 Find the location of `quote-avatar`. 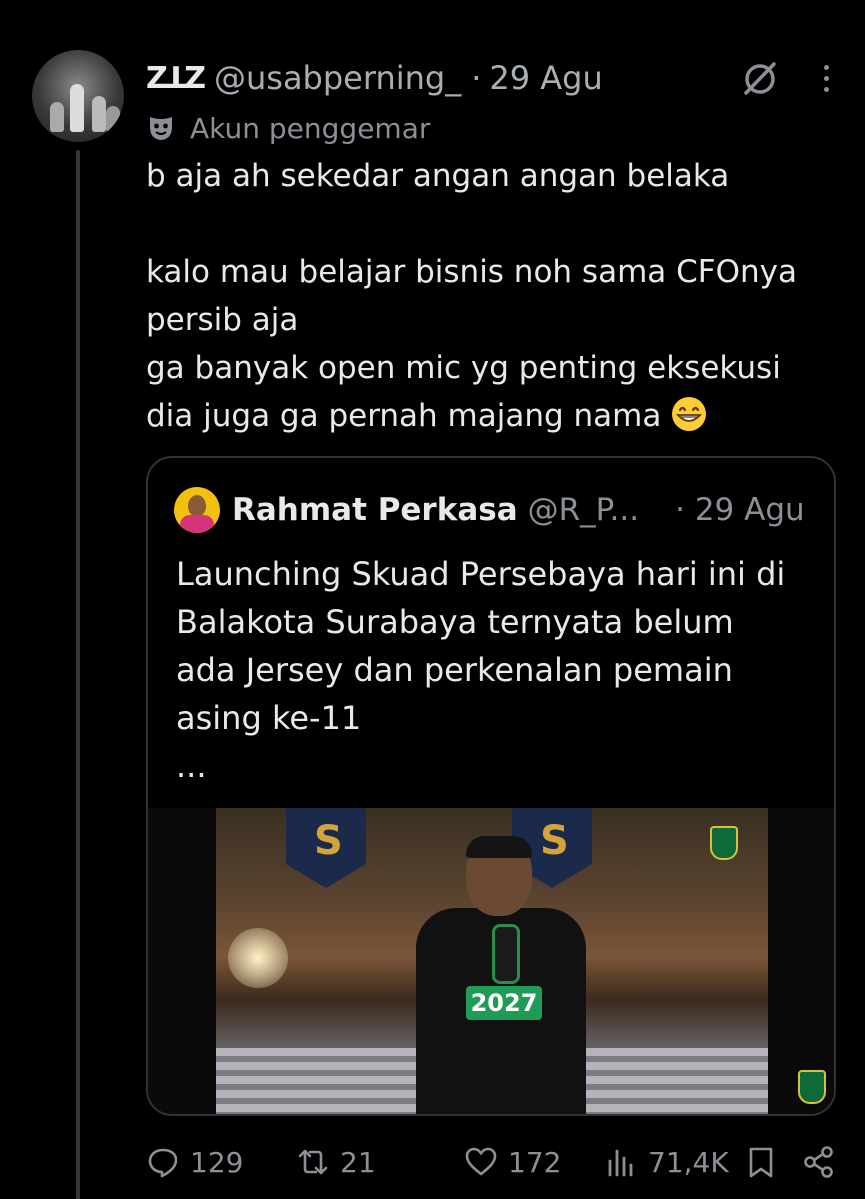

quote-avatar is located at coordinates (197, 510).